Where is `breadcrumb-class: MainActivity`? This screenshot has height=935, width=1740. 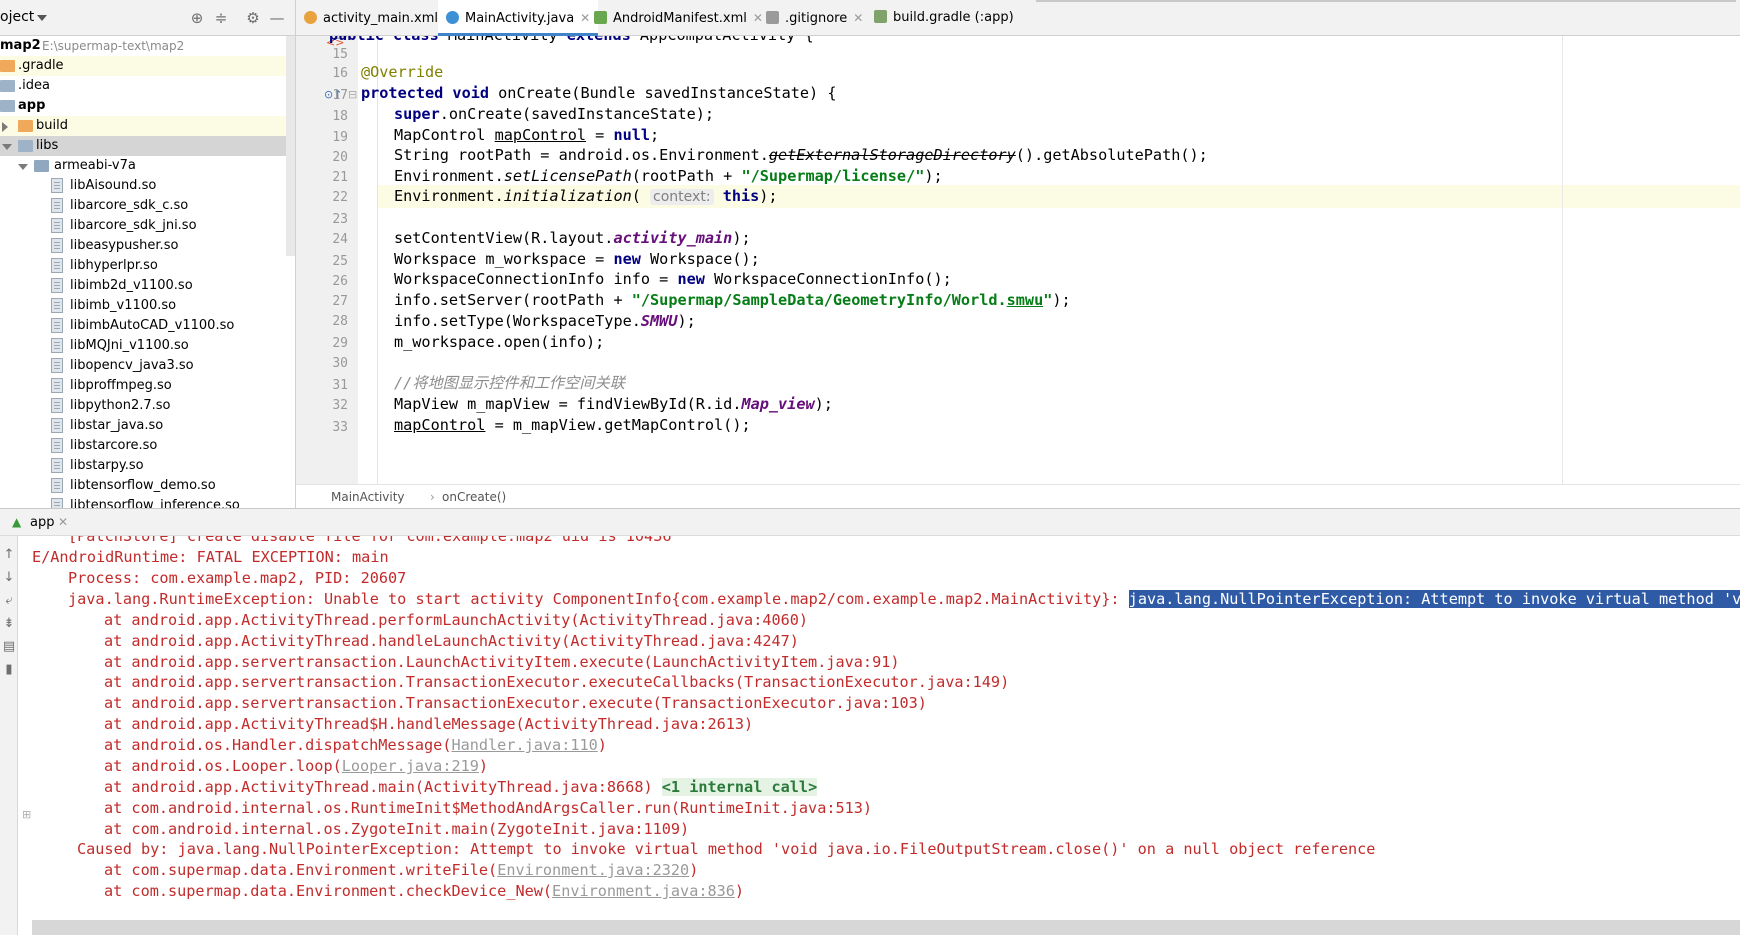 breadcrumb-class: MainActivity is located at coordinates (368, 497).